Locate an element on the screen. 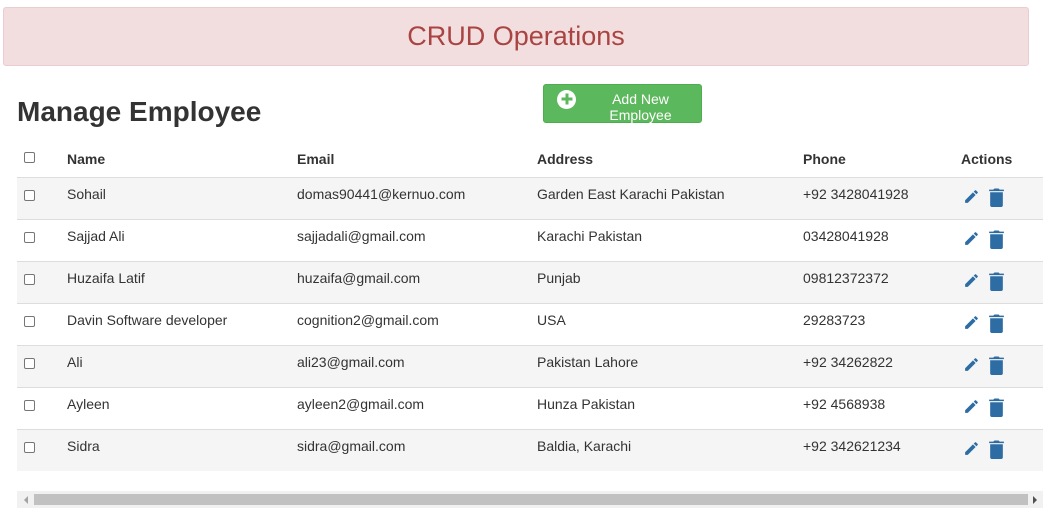  cell-address: Pakistan Lahore is located at coordinates (588, 361).